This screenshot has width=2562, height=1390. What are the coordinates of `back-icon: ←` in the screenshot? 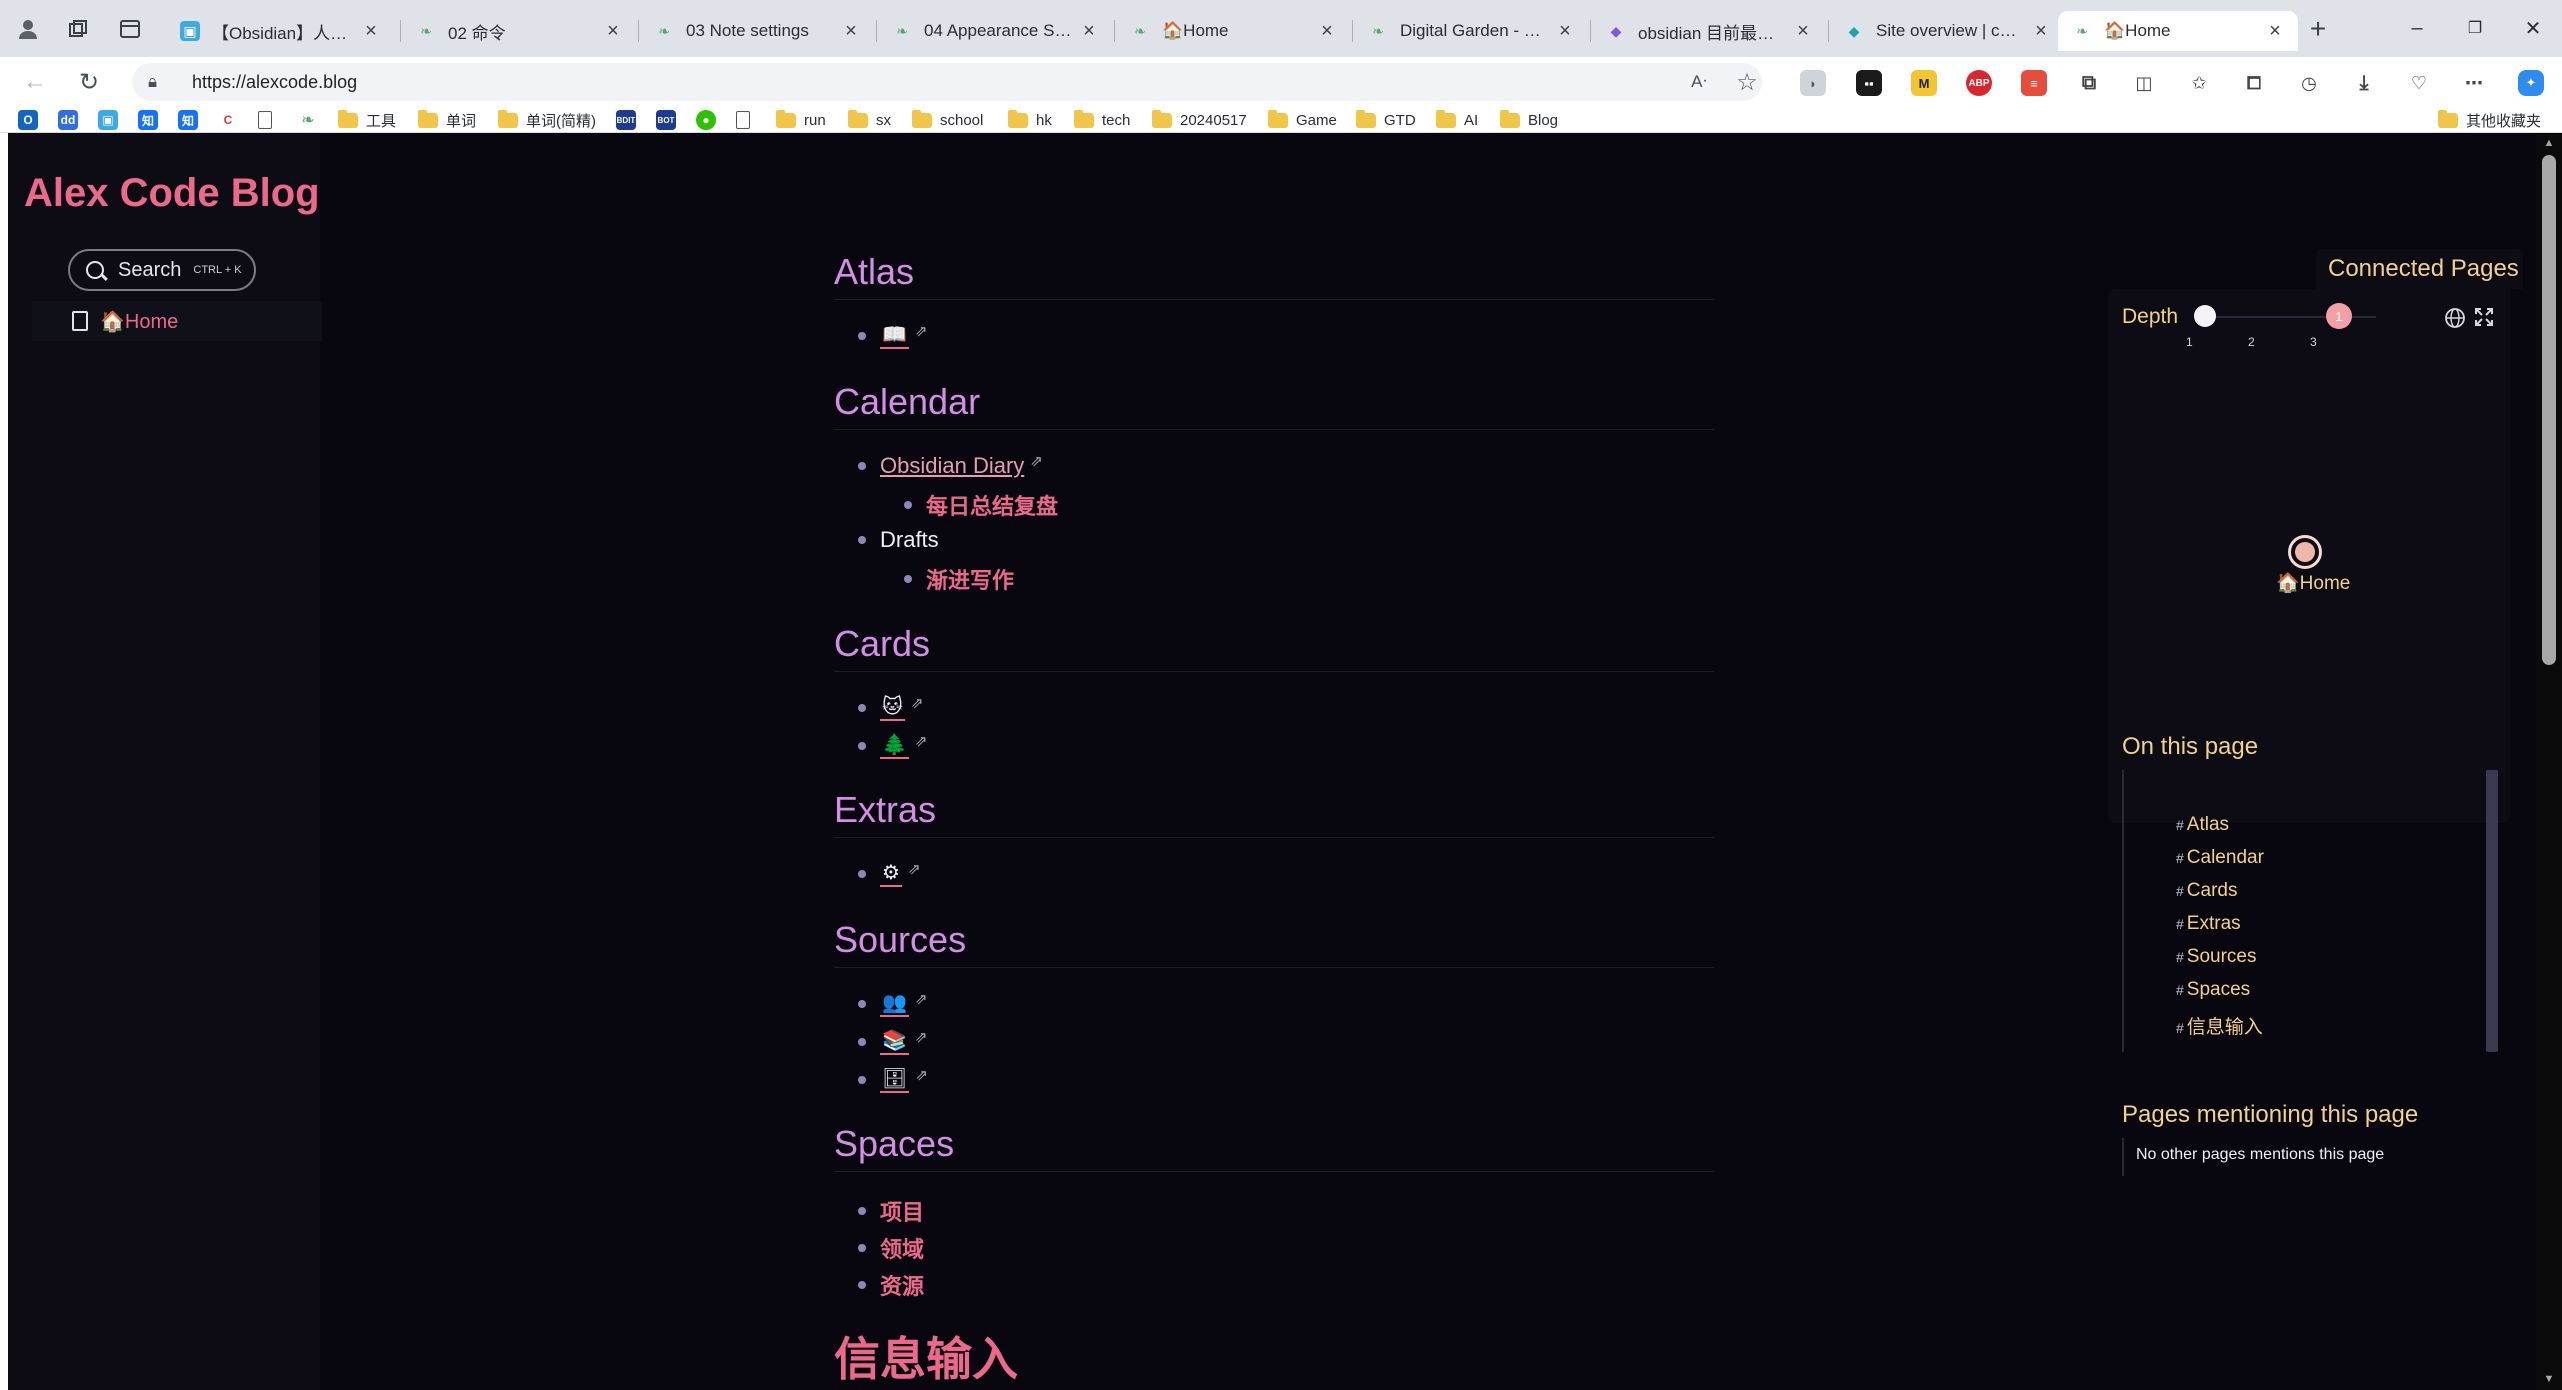 It's located at (35, 82).